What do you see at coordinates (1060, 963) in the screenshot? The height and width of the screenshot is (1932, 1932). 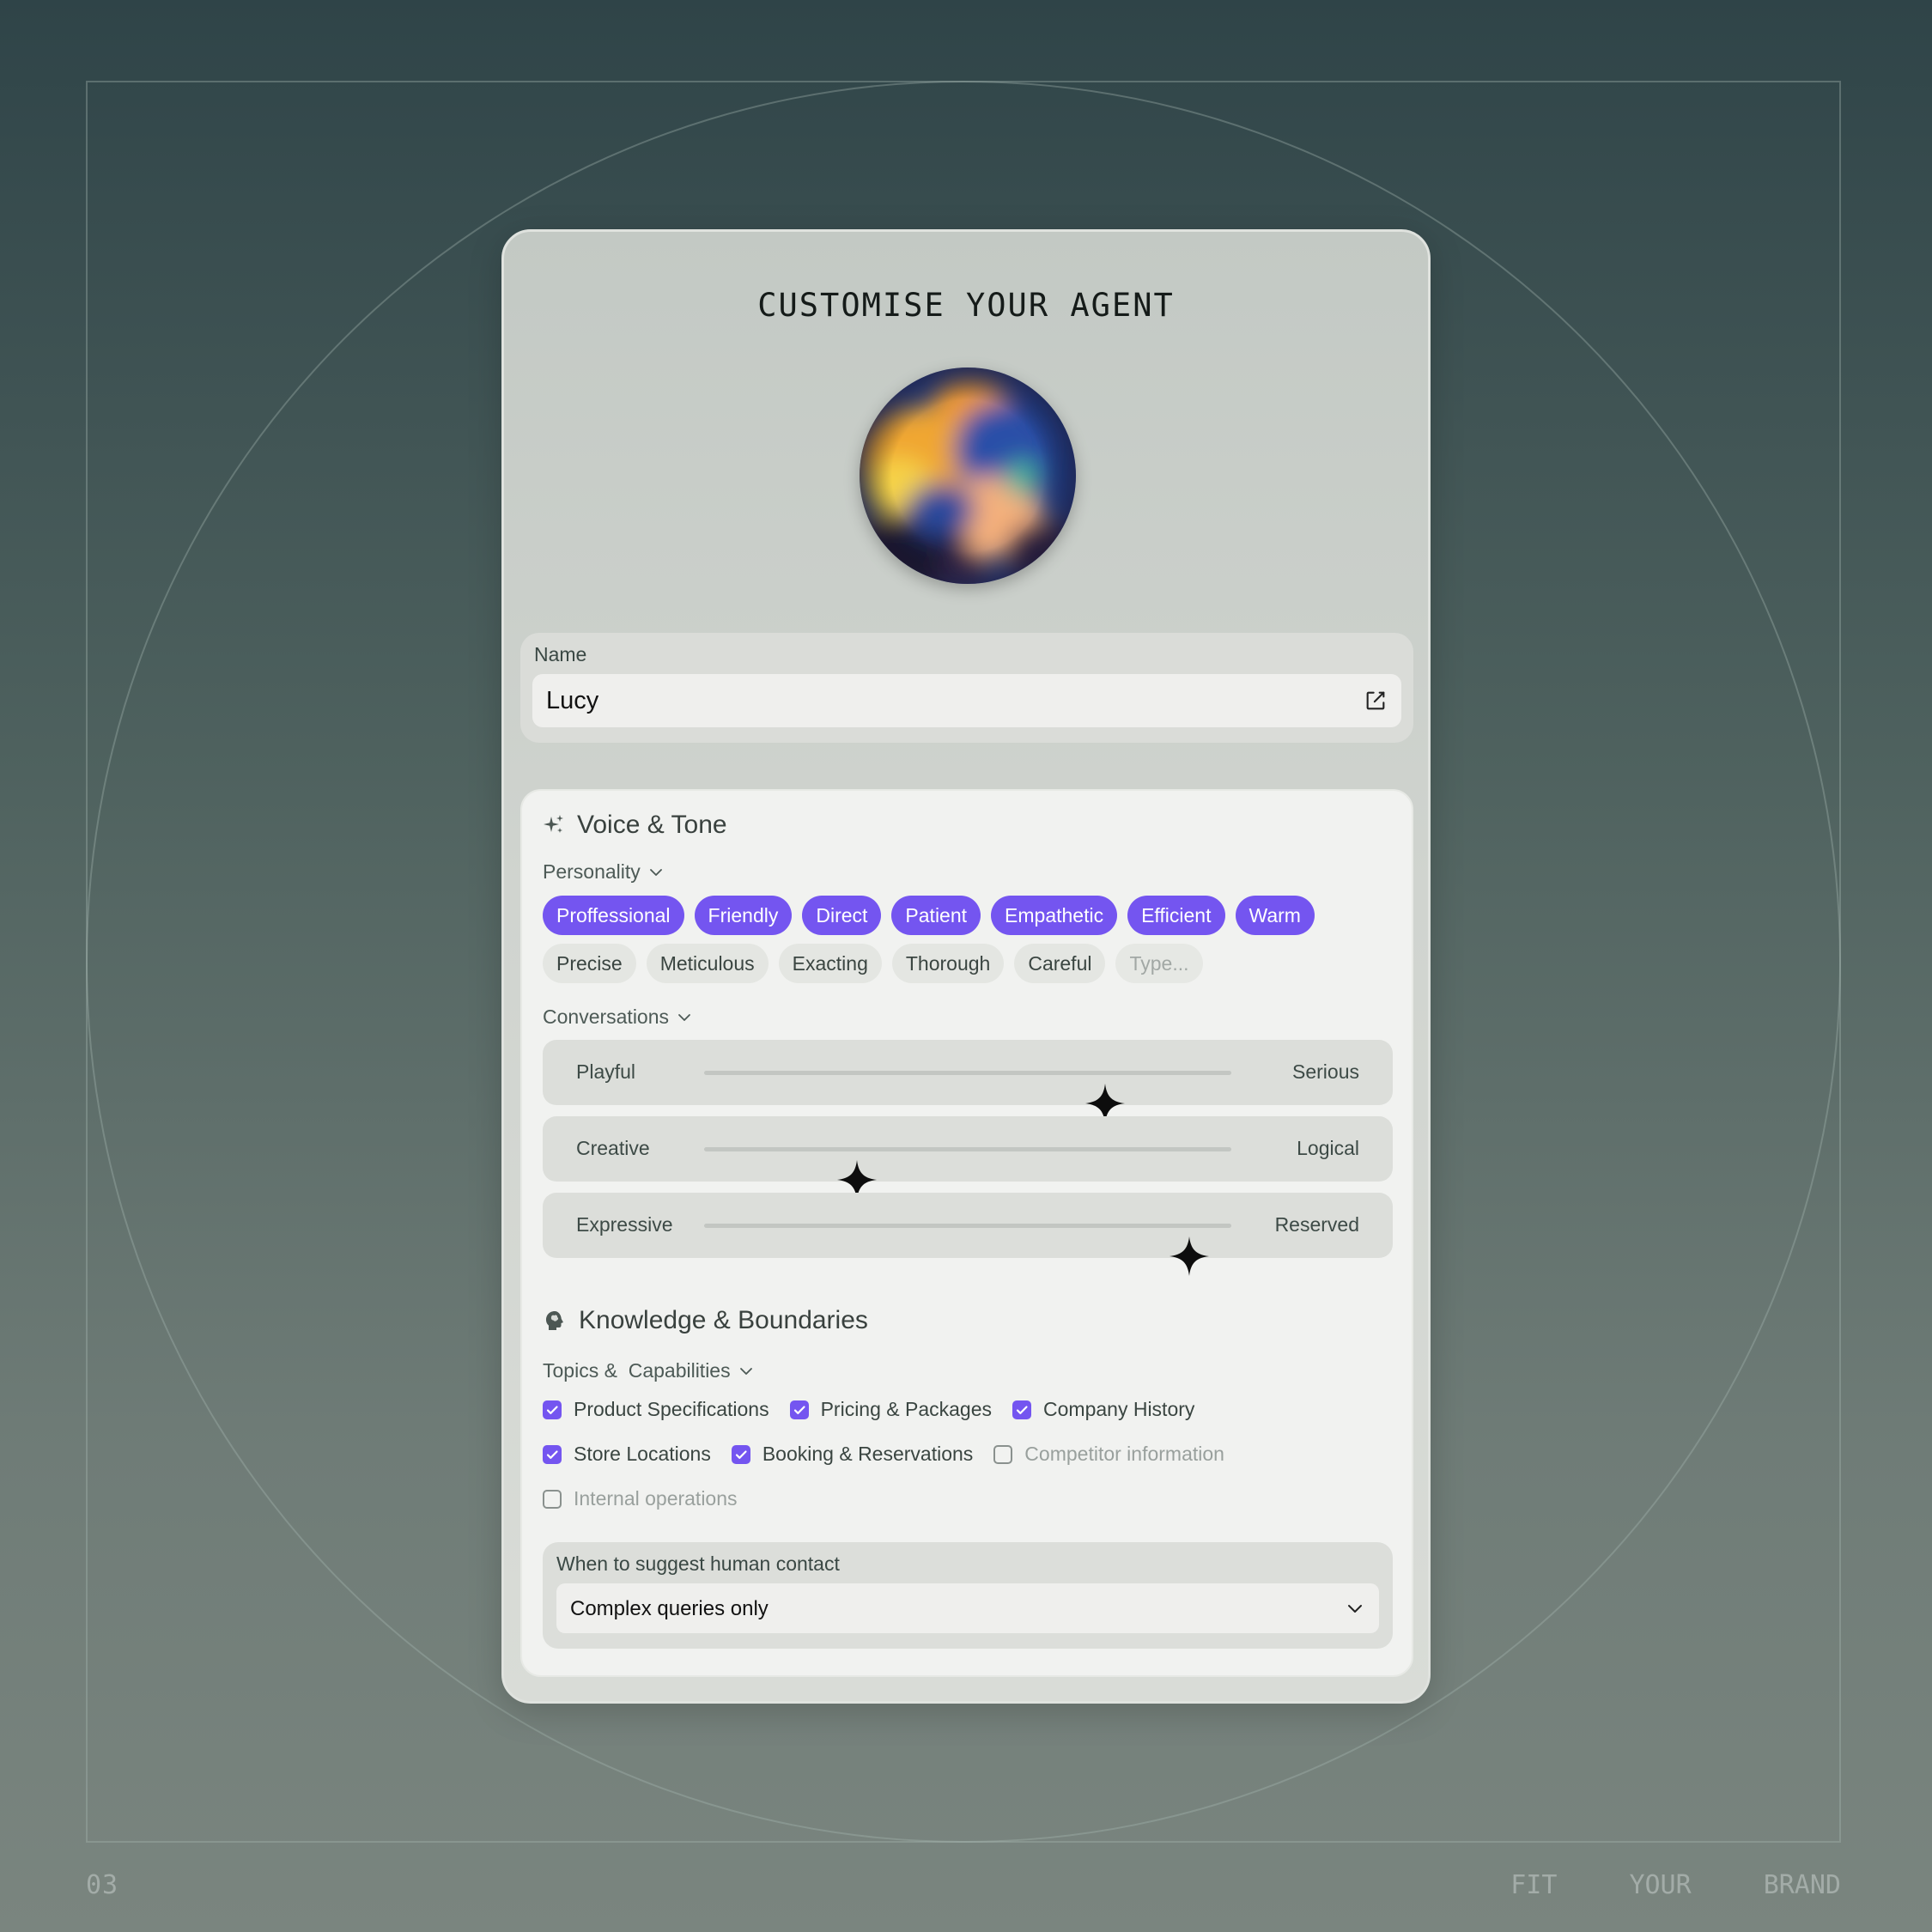 I see `personality-chip: Careful` at bounding box center [1060, 963].